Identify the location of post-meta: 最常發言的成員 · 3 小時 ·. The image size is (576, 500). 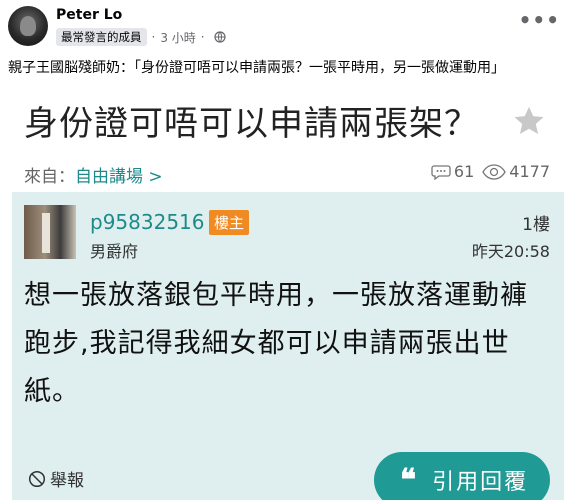
(141, 37).